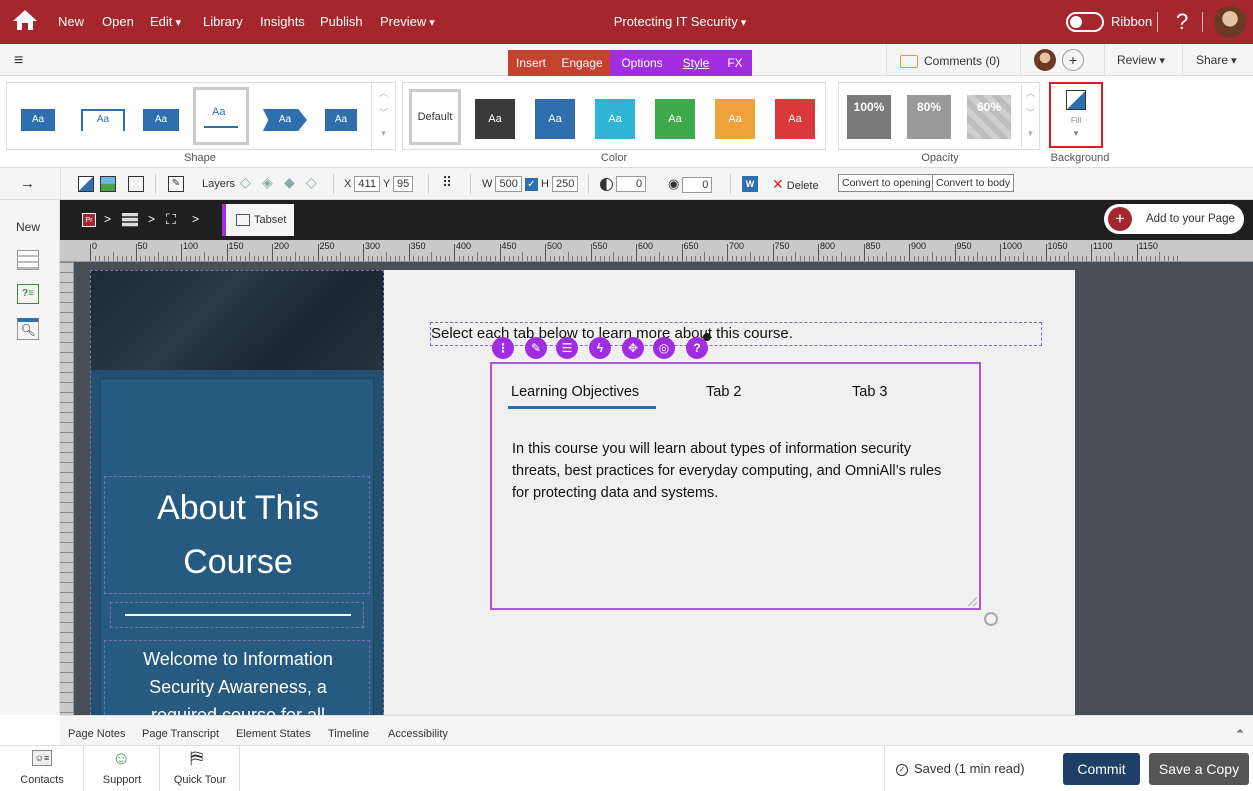  Describe the element at coordinates (869, 392) in the screenshot. I see `tab-3: Tab 3` at that location.